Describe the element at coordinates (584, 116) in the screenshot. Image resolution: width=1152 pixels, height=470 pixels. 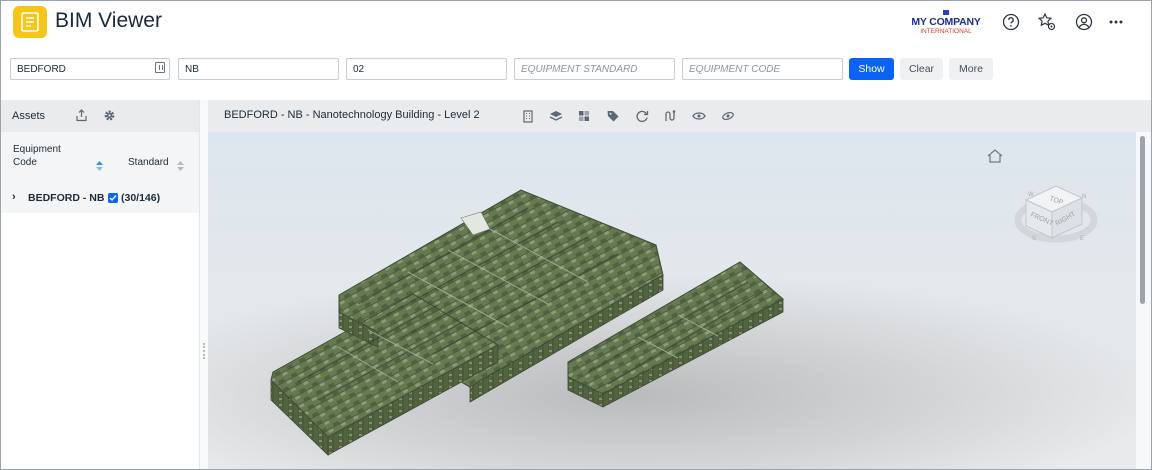
I see `grid-icon` at that location.